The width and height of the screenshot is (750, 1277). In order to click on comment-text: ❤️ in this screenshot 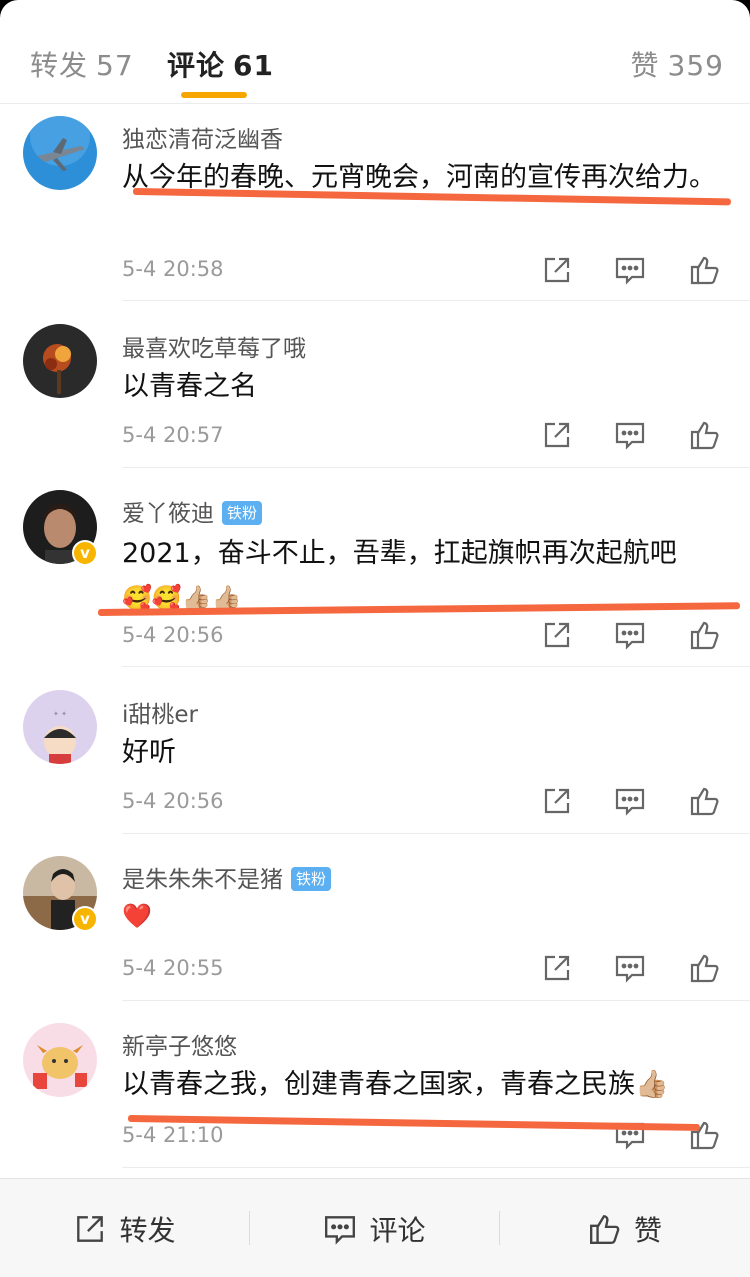, I will do `click(137, 916)`.